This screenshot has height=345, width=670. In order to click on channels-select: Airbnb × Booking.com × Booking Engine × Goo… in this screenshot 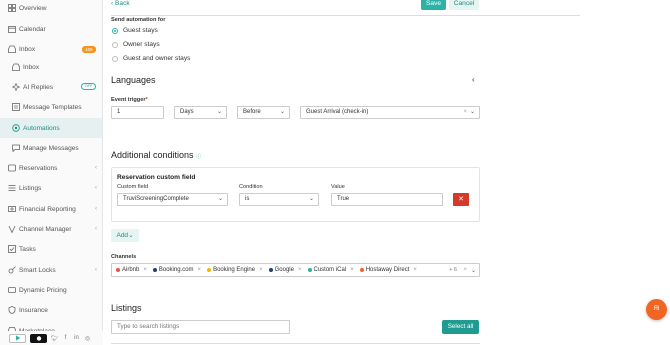, I will do `click(295, 270)`.